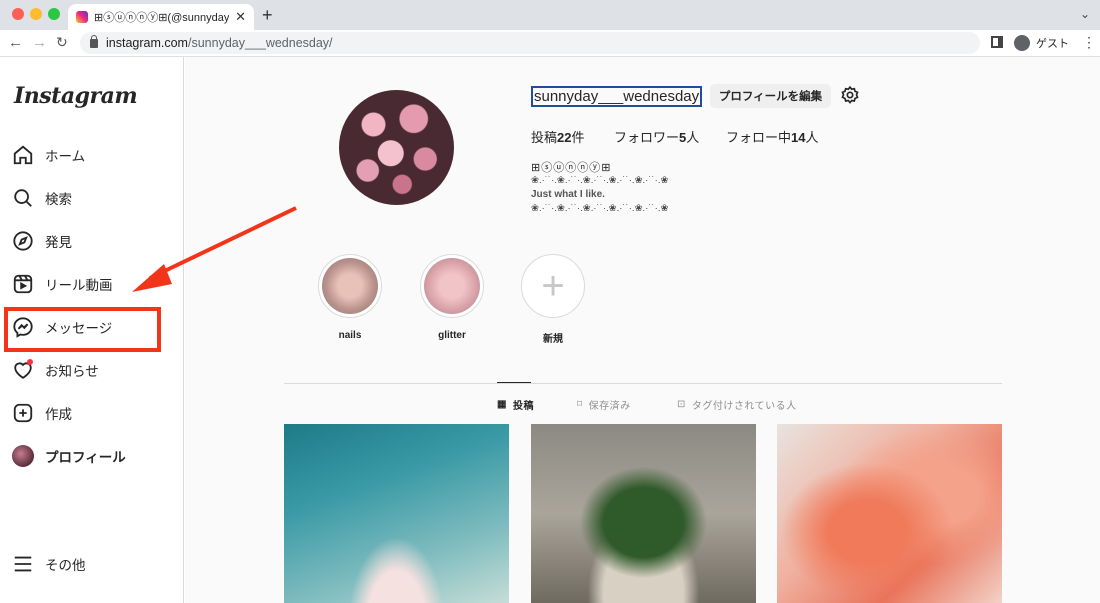 This screenshot has height=603, width=1100. I want to click on plus-square-icon, so click(23, 413).